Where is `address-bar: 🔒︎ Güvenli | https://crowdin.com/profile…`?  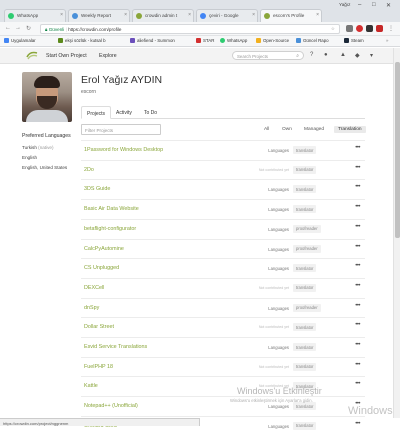
address-bar: 🔒︎ Güvenli | https://crowdin.com/profile… is located at coordinates (190, 29).